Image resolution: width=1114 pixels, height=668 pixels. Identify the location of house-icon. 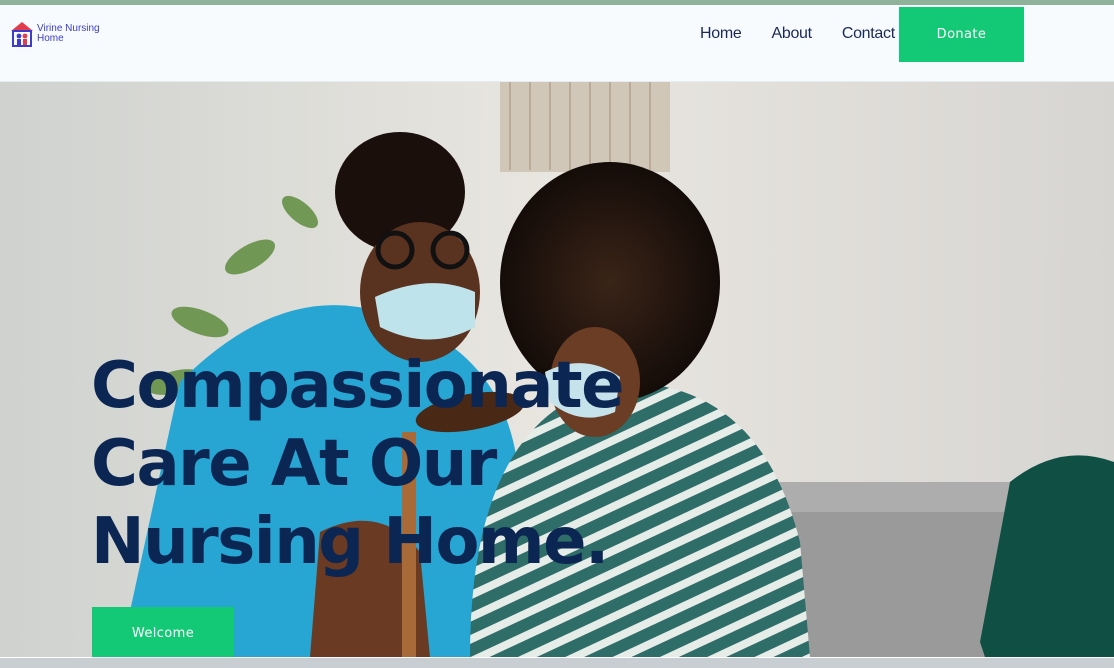
(22, 34).